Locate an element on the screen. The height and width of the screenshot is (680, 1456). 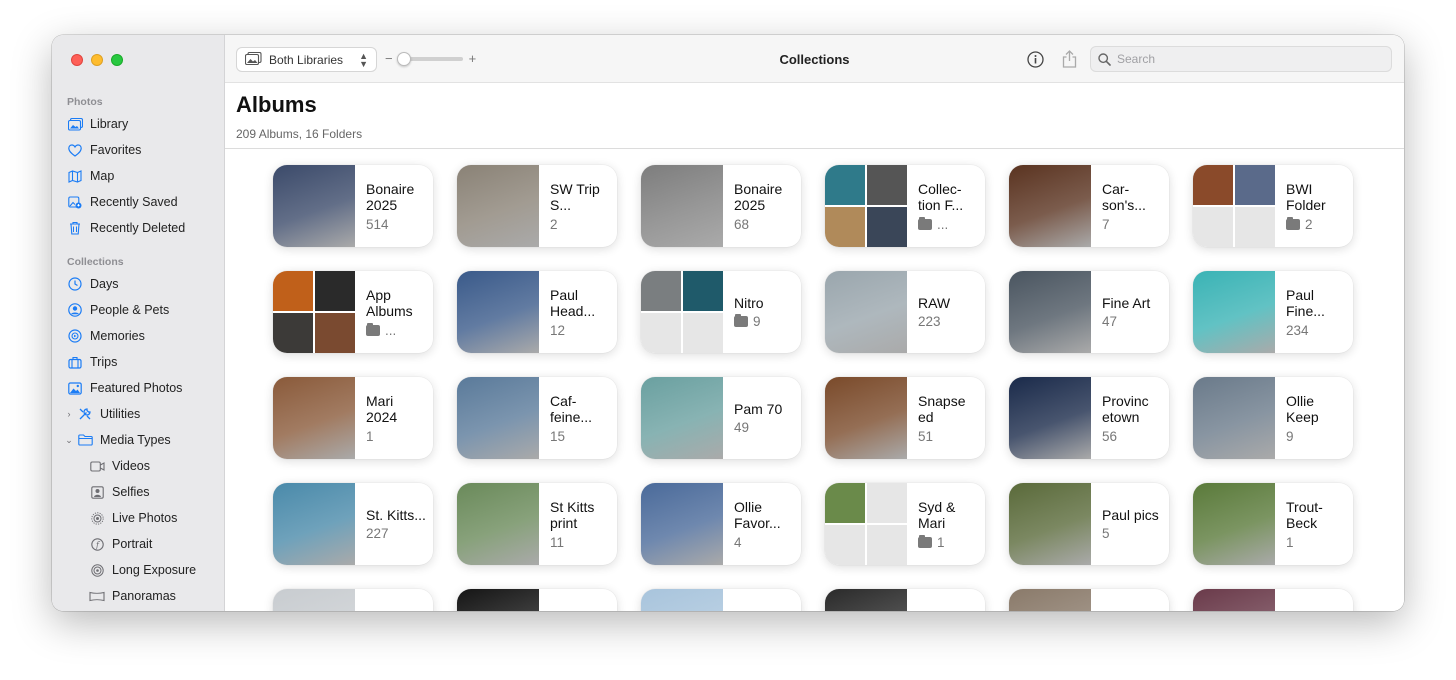
sidebar-item-label: Trips is located at coordinates (104, 362).